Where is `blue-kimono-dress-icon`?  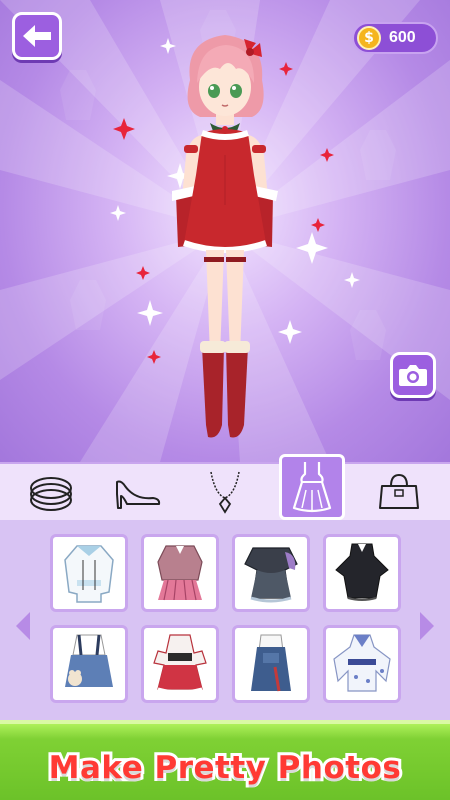 blue-kimono-dress-icon is located at coordinates (362, 663).